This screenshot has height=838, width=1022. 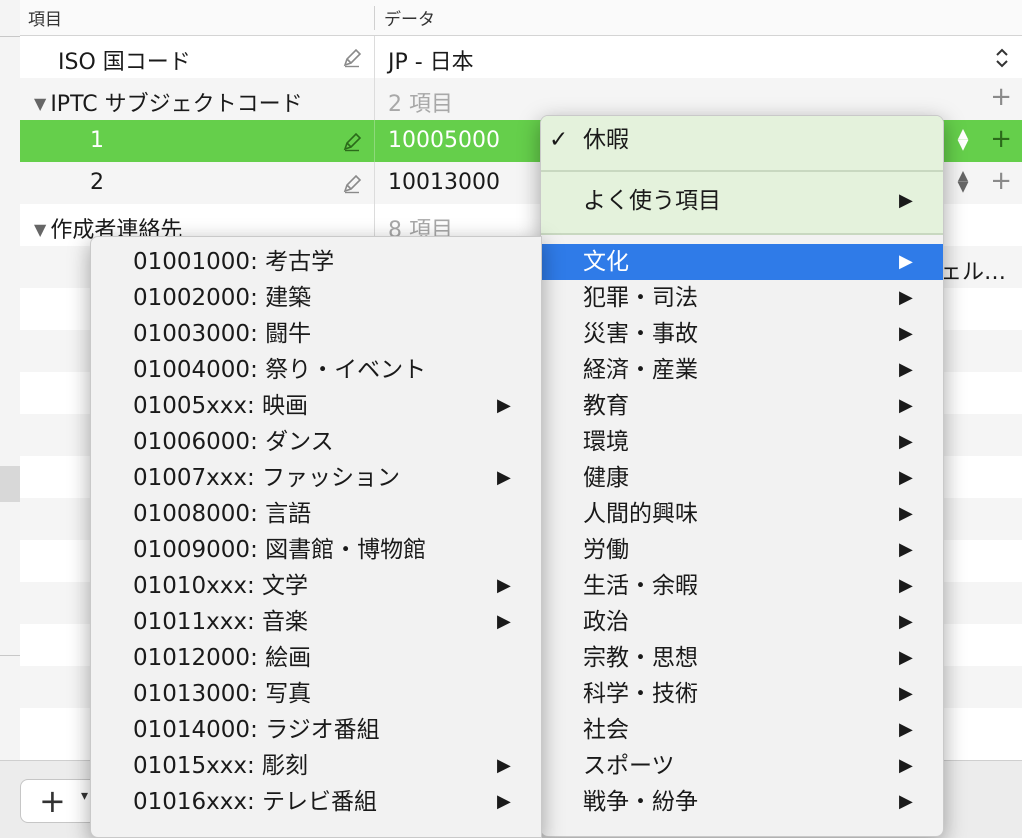 What do you see at coordinates (420, 104) in the screenshot?
I see `row-value: 2 項目` at bounding box center [420, 104].